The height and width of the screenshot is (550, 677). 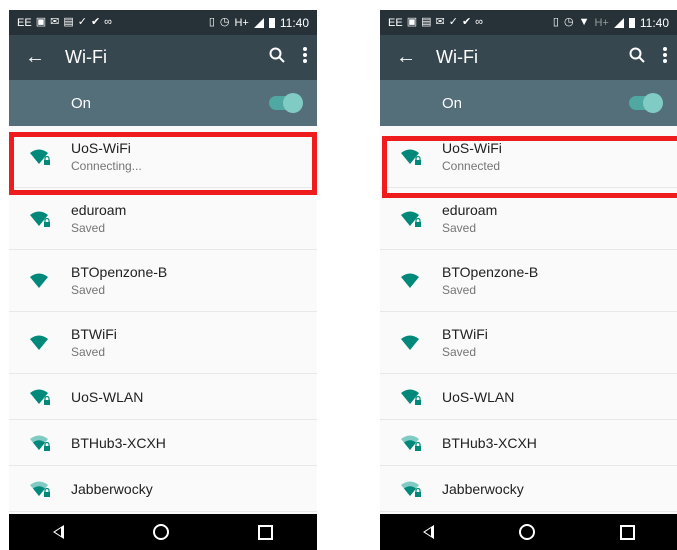 What do you see at coordinates (68, 22) in the screenshot?
I see `image-icon: ▤` at bounding box center [68, 22].